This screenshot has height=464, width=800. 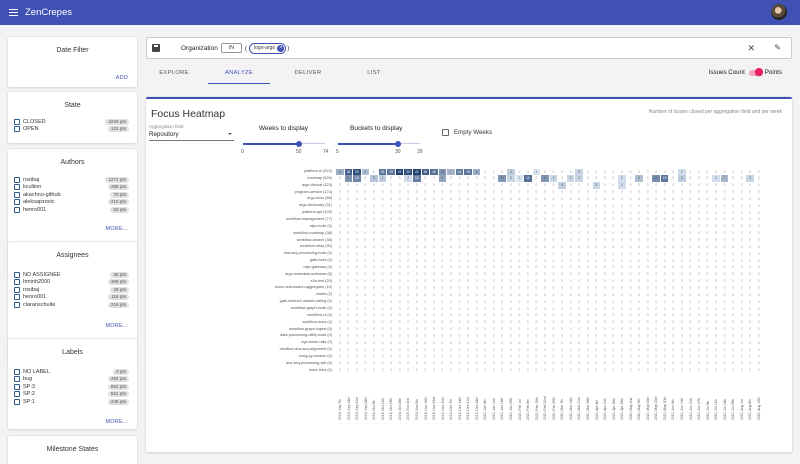 What do you see at coordinates (502, 179) in the screenshot?
I see `heatmap-cell: 11` at bounding box center [502, 179].